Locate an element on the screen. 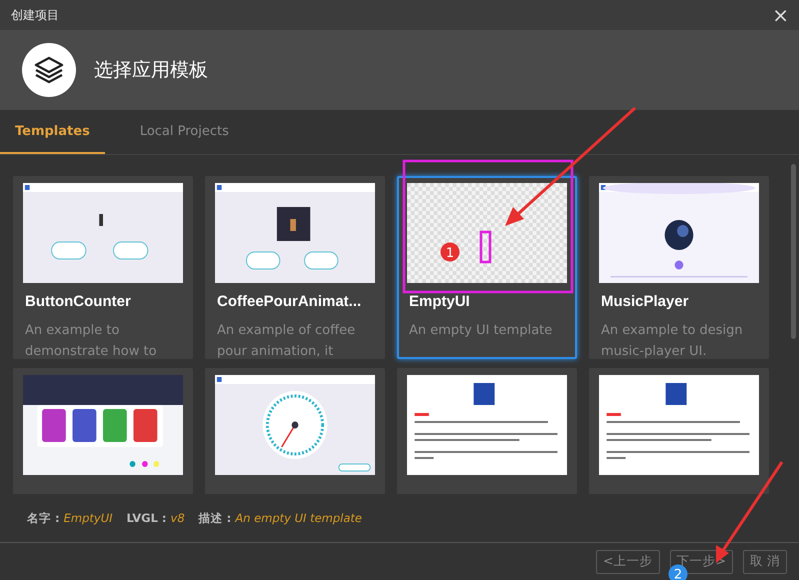  tab: Templates is located at coordinates (52, 132).